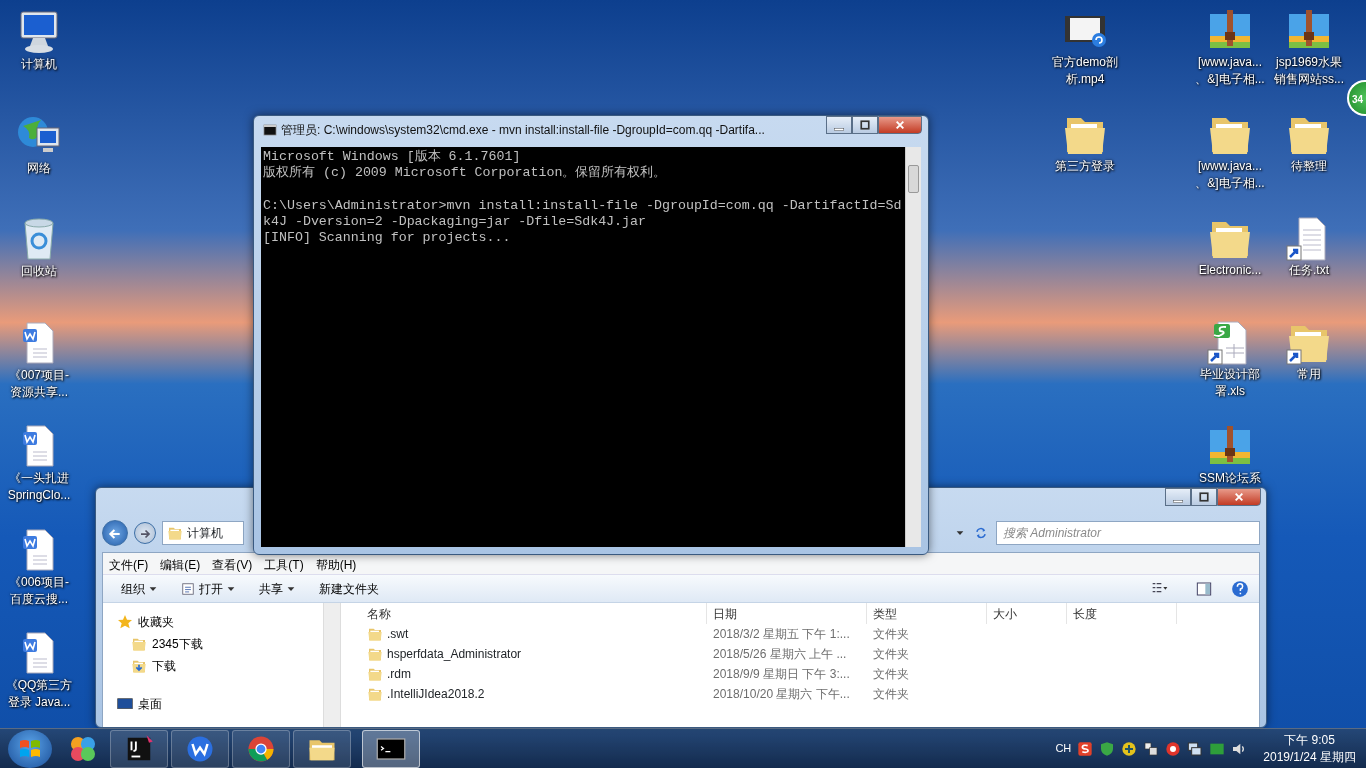 This screenshot has width=1366, height=768. I want to click on language-indicator: CH, so click(1063, 748).